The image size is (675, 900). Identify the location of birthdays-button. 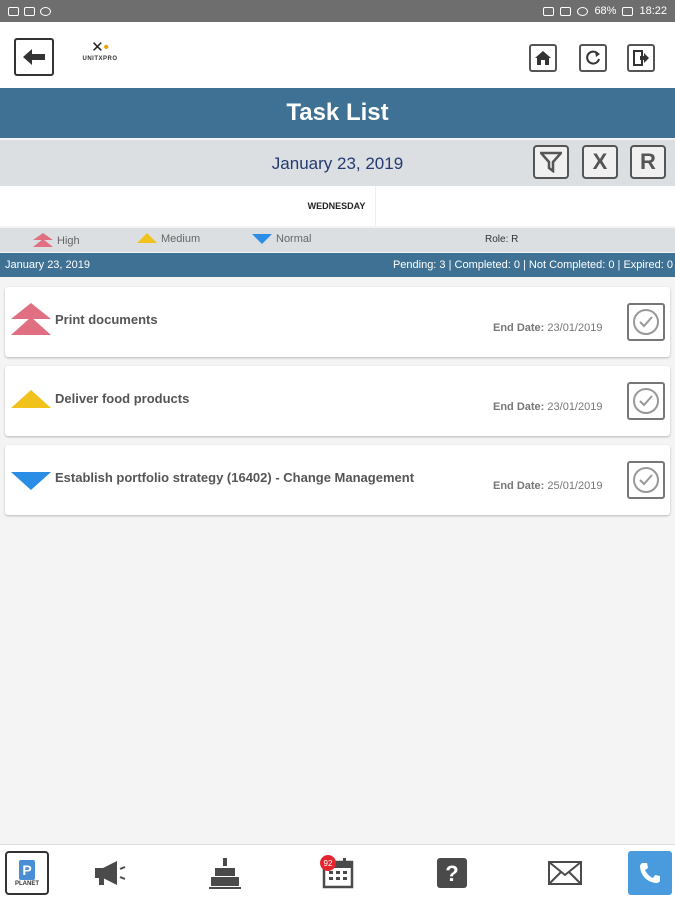
(225, 873).